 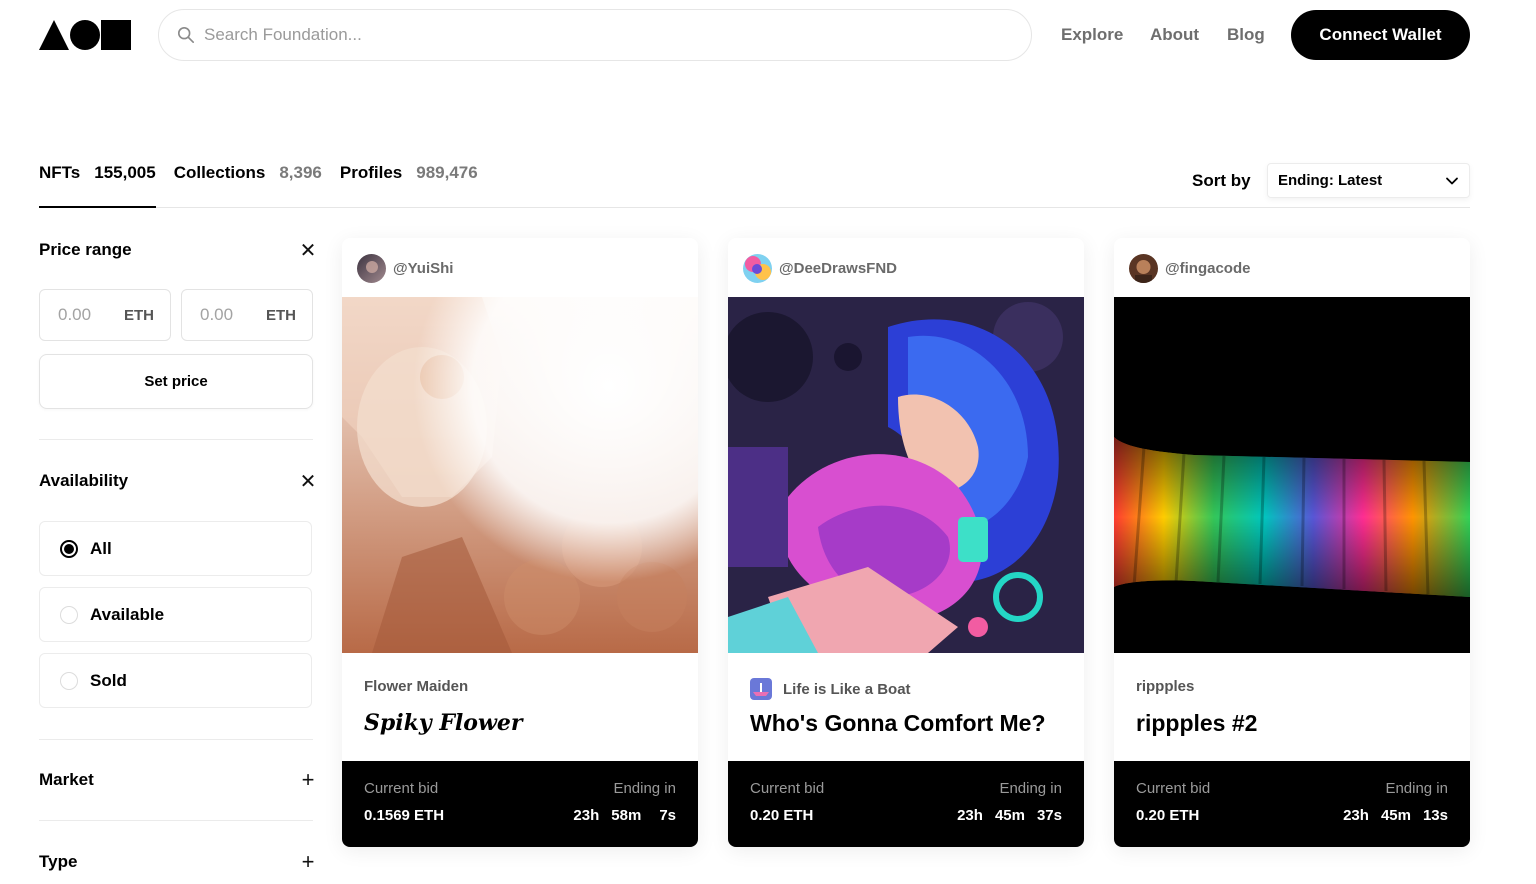 What do you see at coordinates (847, 689) in the screenshot?
I see `collection-label: Life is Like a Boat` at bounding box center [847, 689].